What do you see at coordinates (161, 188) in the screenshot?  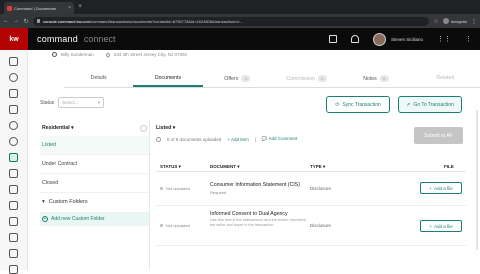 I see `status-dot-icon` at bounding box center [161, 188].